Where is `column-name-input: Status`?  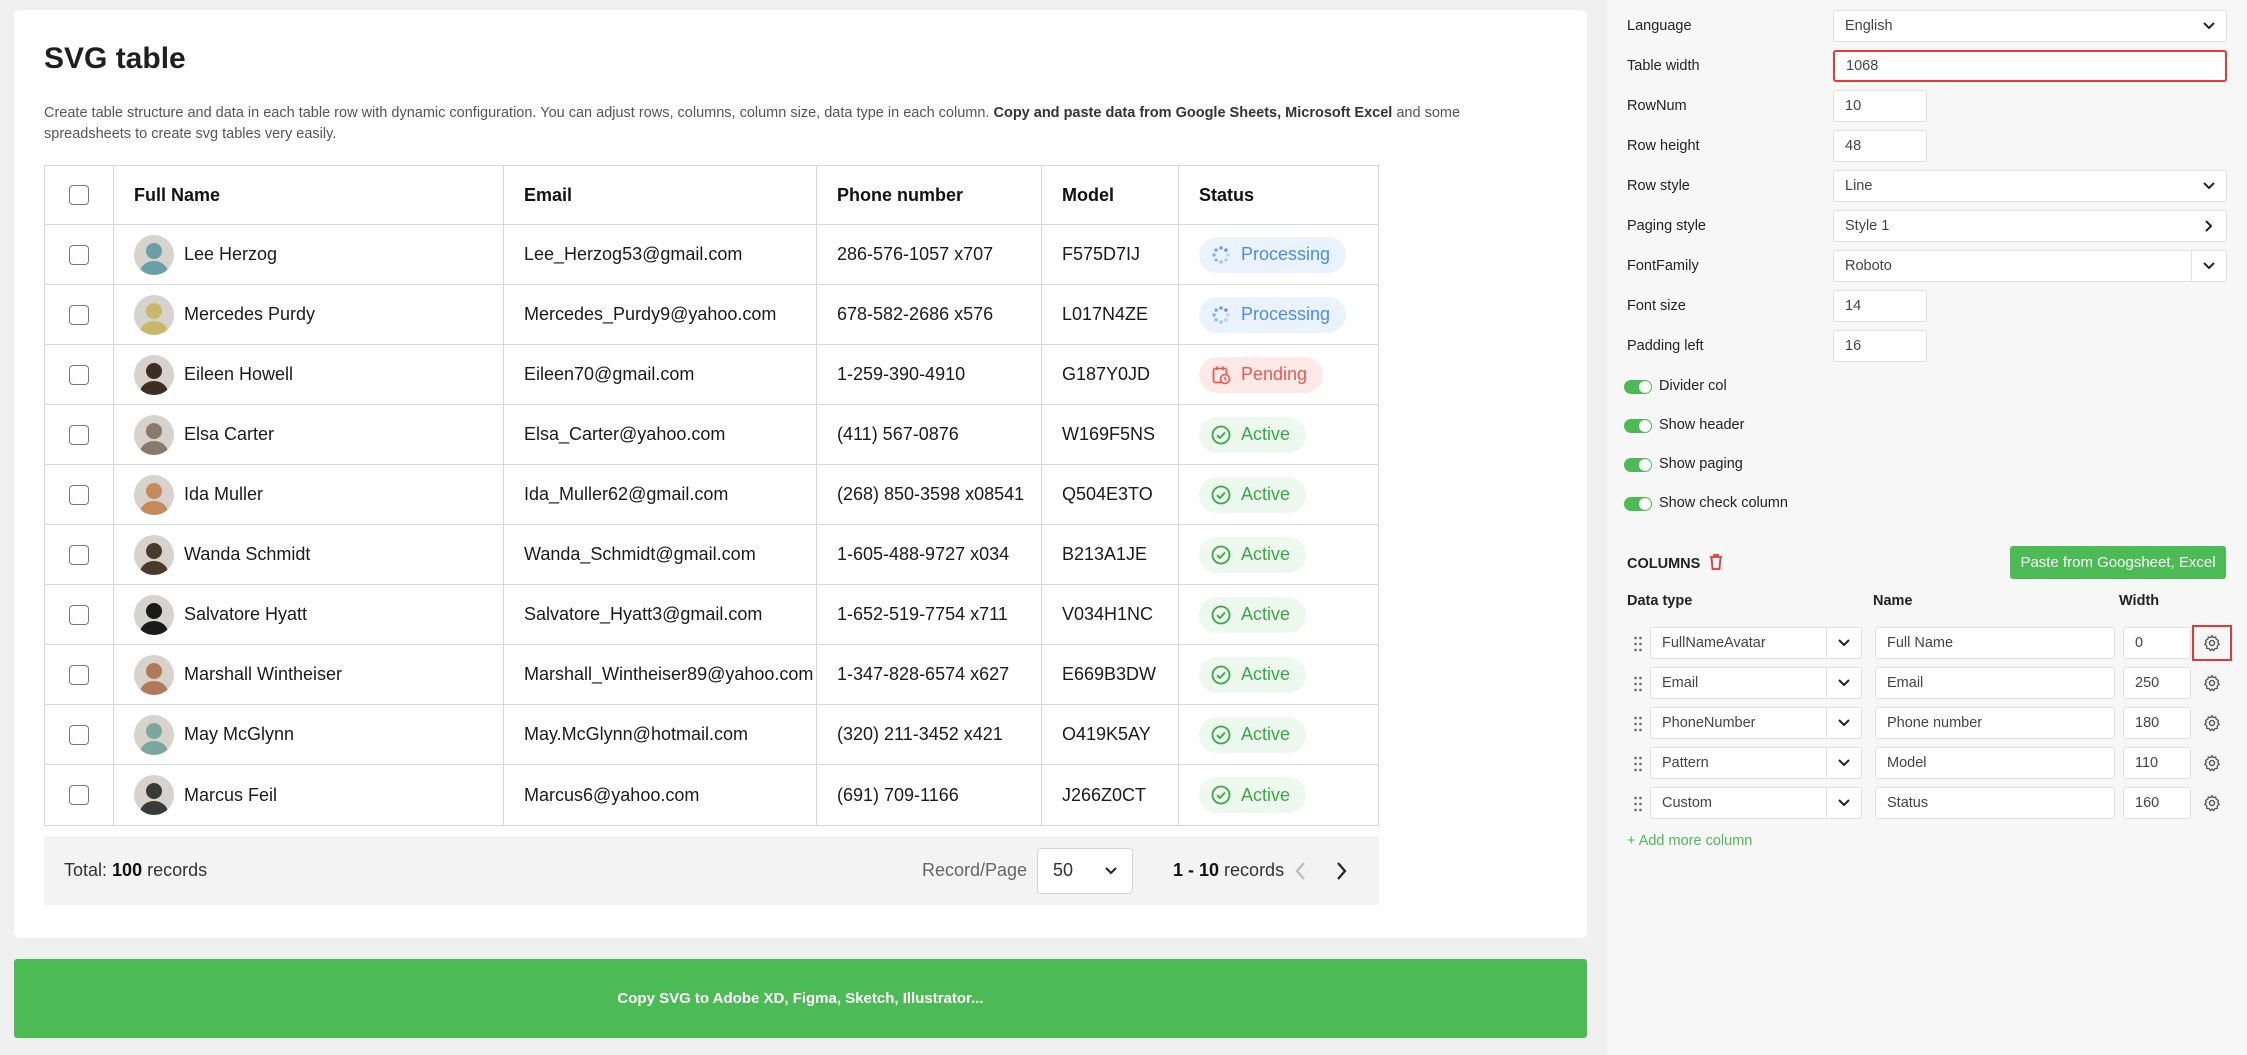 column-name-input: Status is located at coordinates (1995, 803).